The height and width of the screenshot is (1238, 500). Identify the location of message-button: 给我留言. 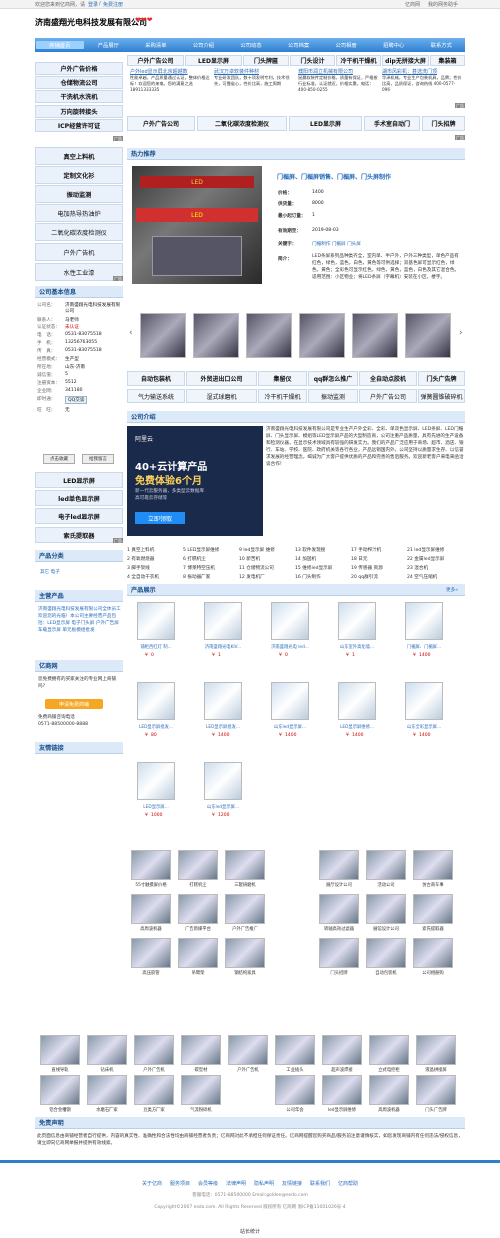
(98, 459).